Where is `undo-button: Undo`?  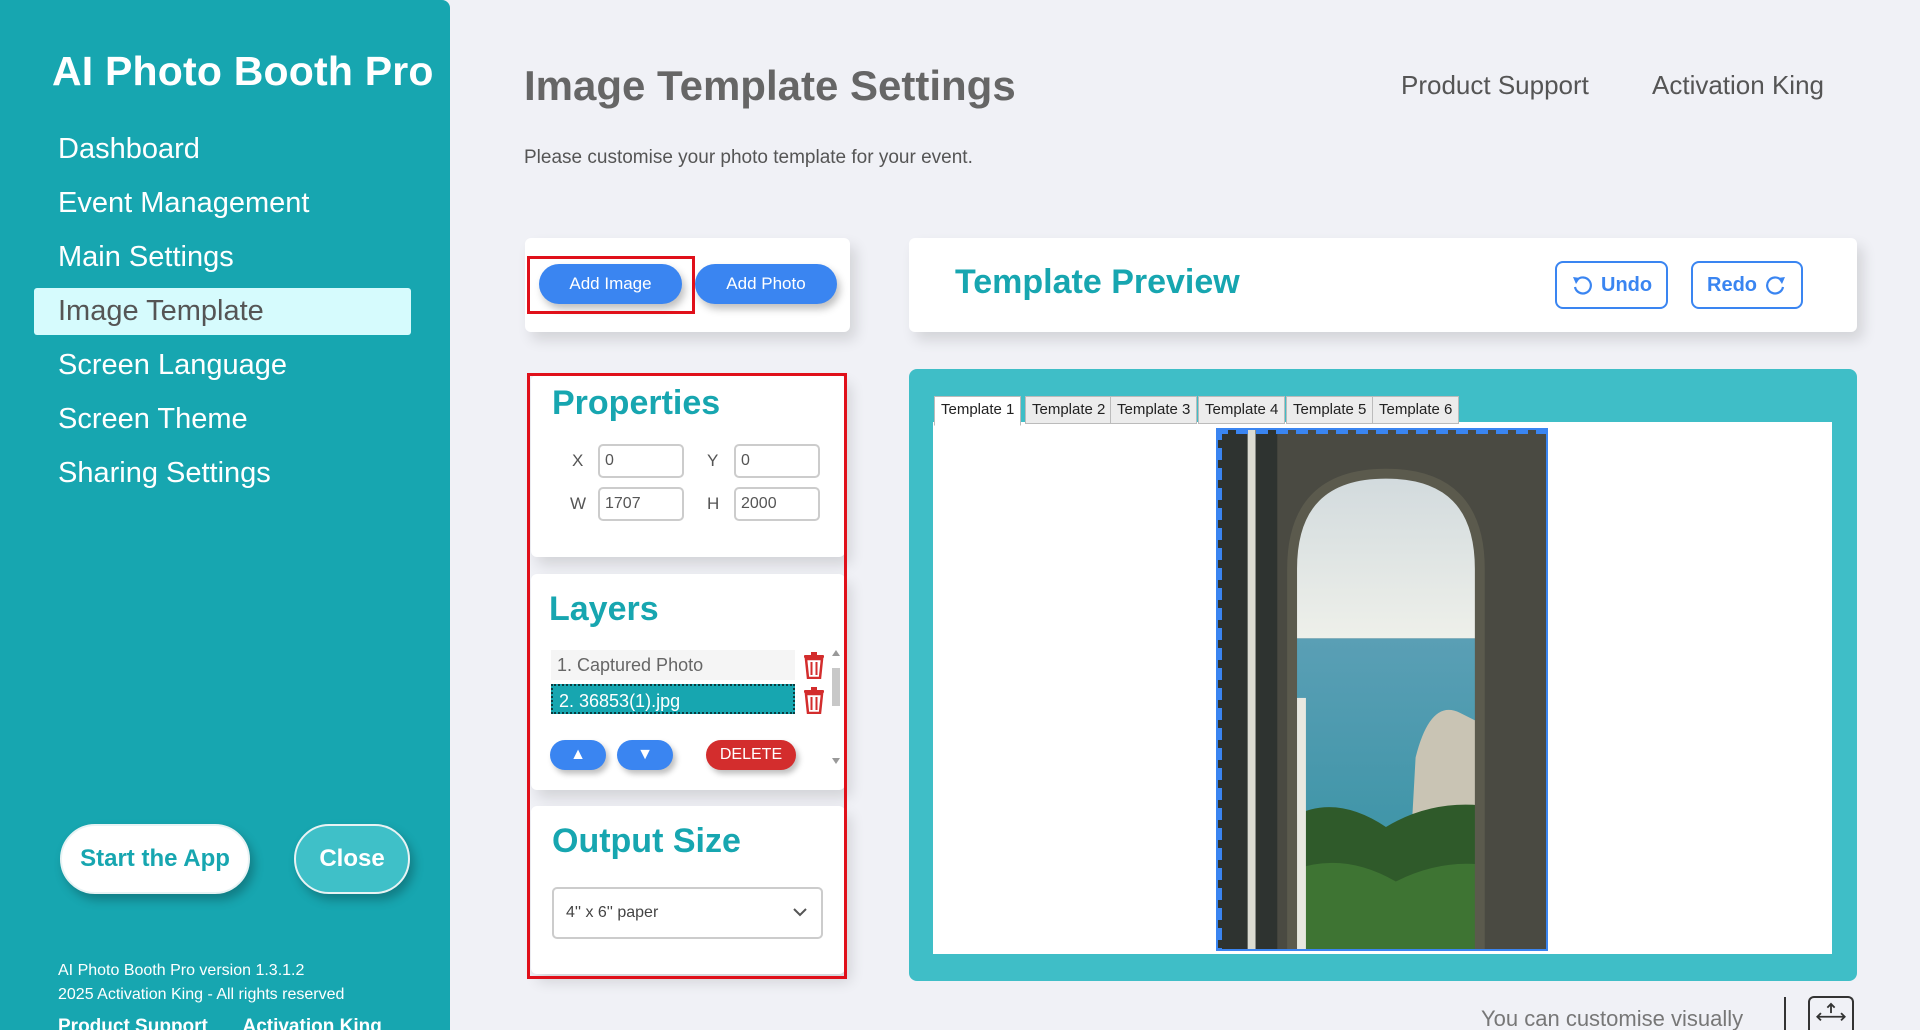
undo-button: Undo is located at coordinates (1612, 285).